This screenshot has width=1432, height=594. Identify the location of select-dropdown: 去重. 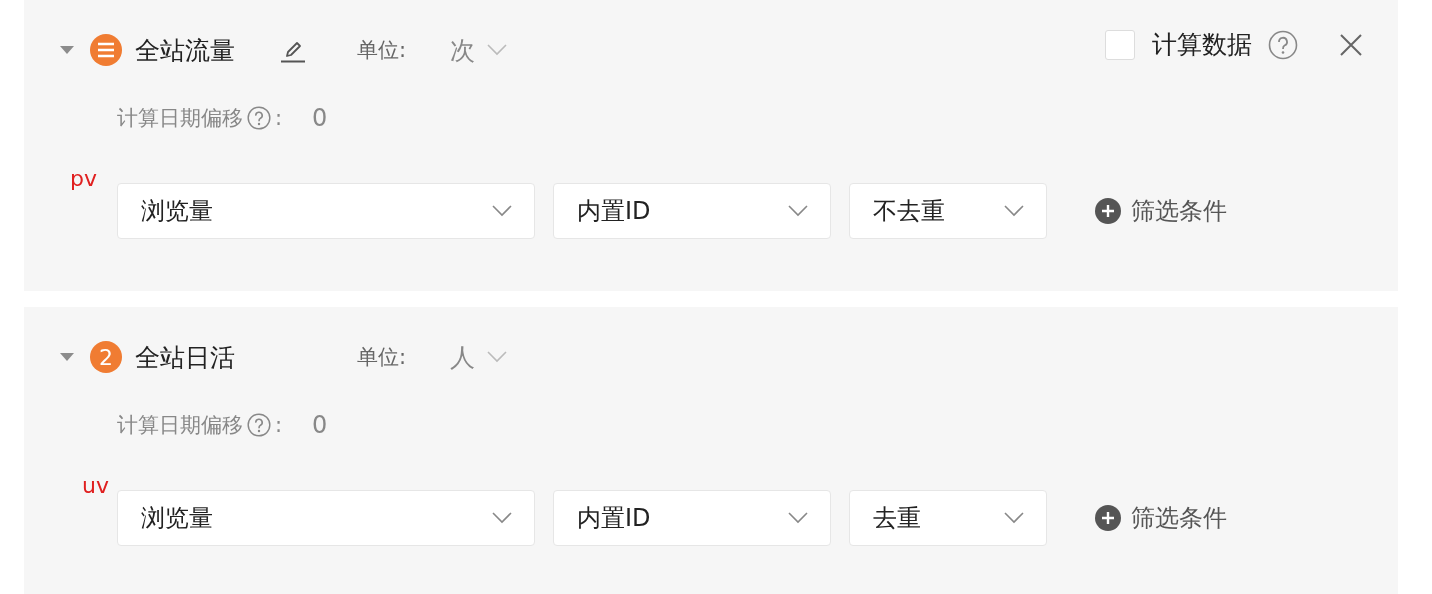
(948, 518).